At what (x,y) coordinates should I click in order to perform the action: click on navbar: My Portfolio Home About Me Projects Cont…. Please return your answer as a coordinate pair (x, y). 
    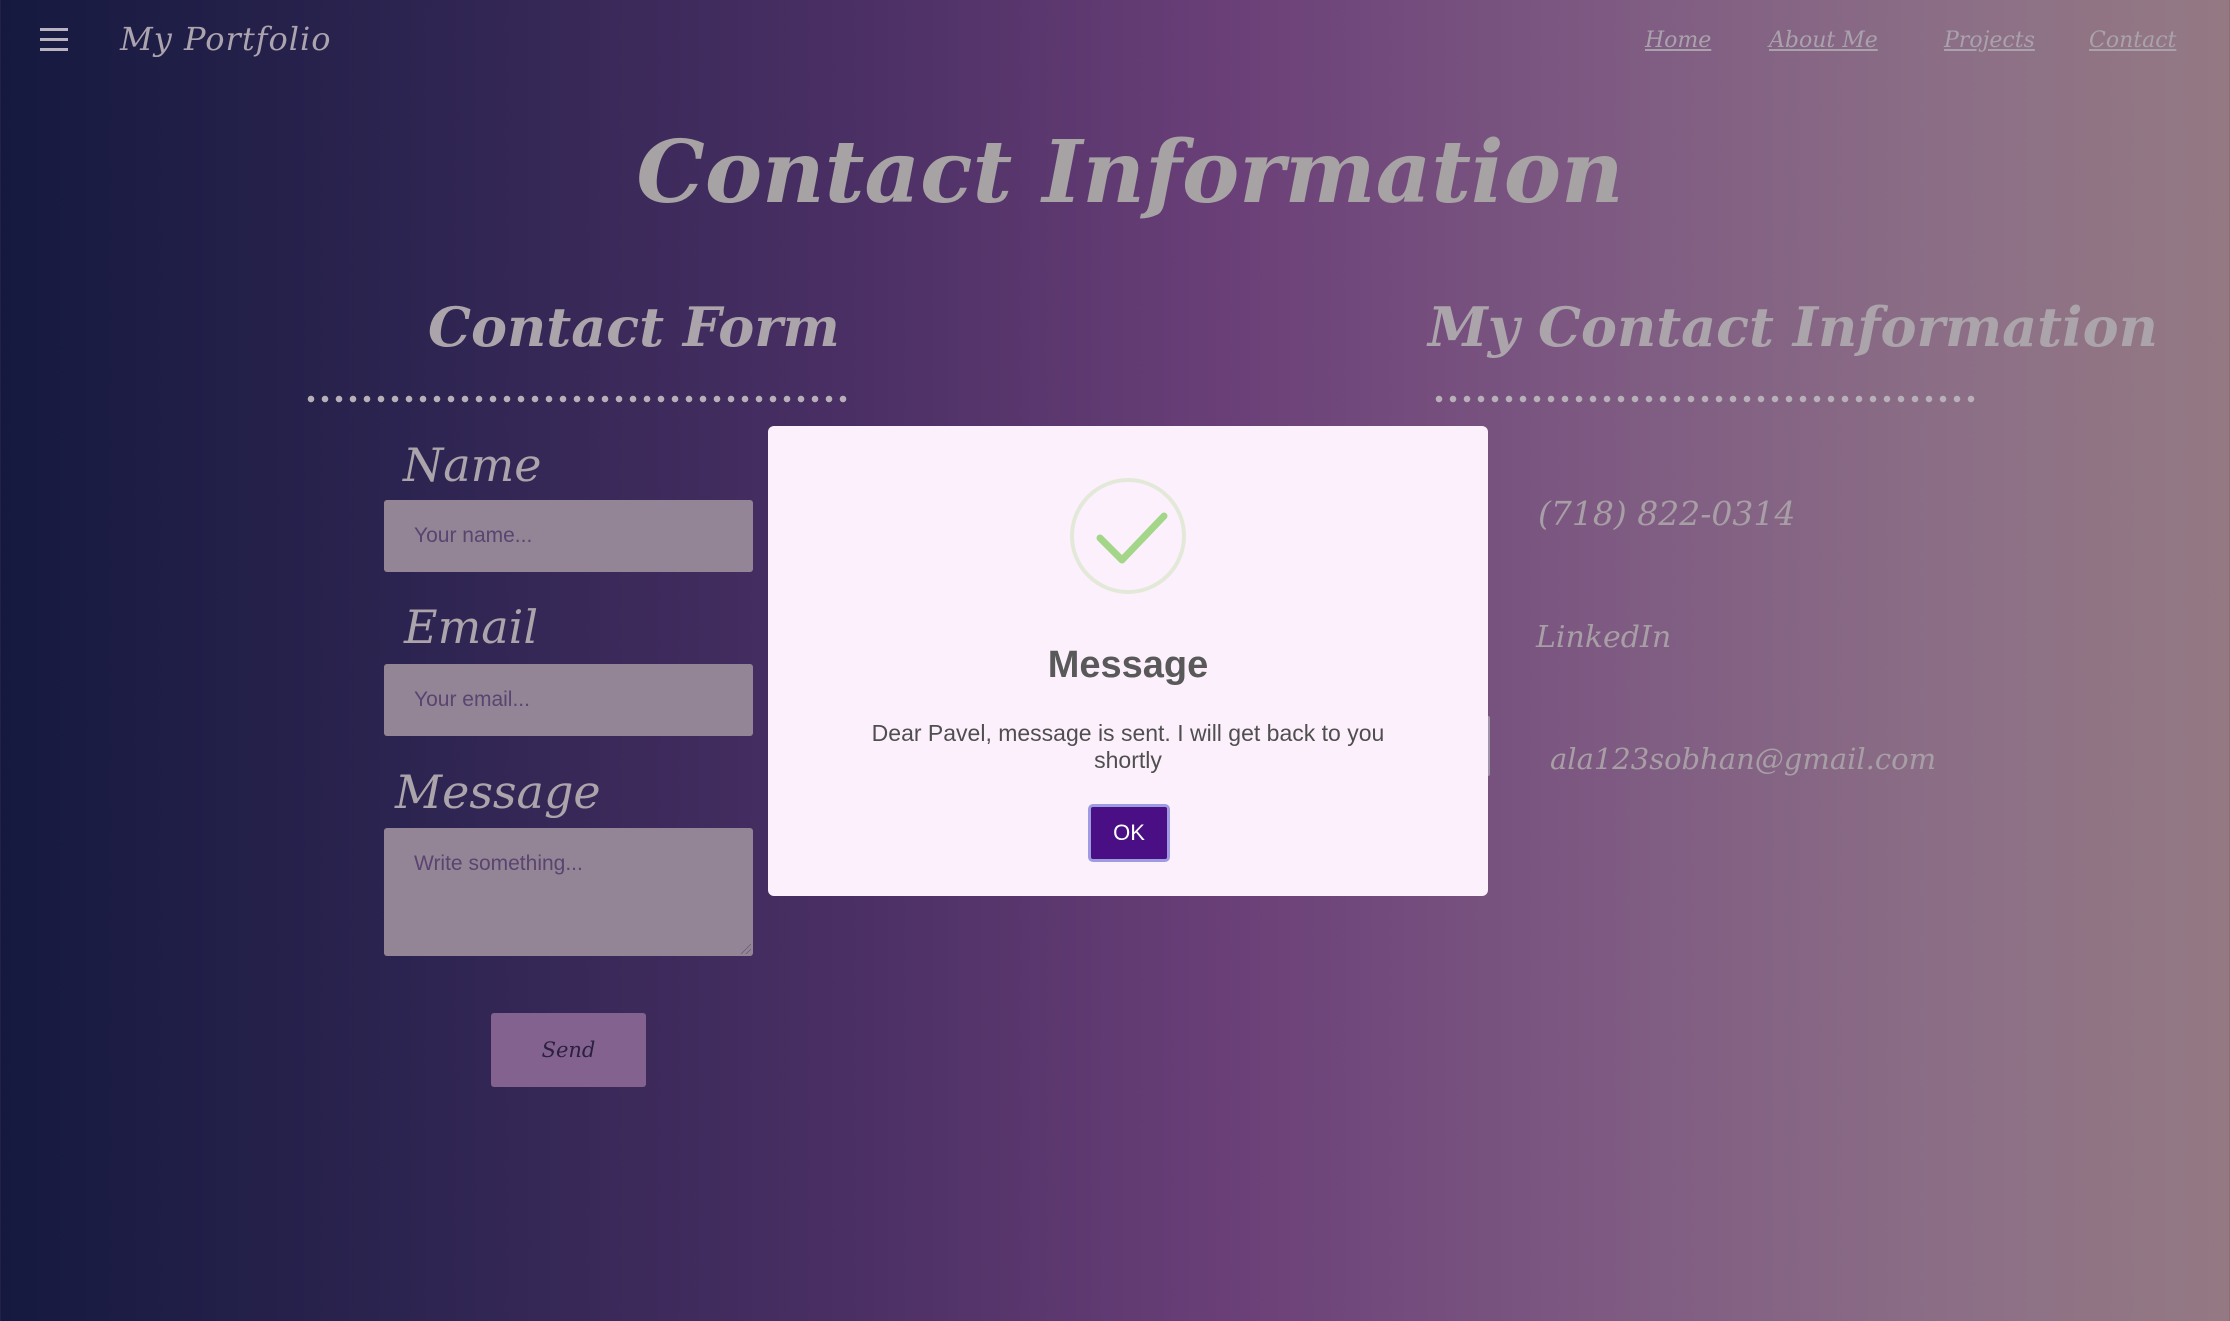
    Looking at the image, I should click on (1115, 45).